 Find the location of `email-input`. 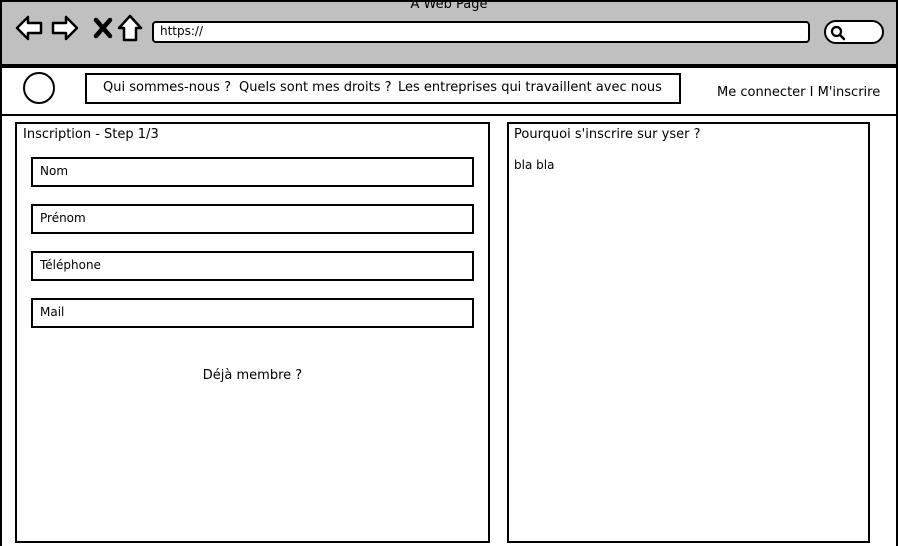

email-input is located at coordinates (252, 312).